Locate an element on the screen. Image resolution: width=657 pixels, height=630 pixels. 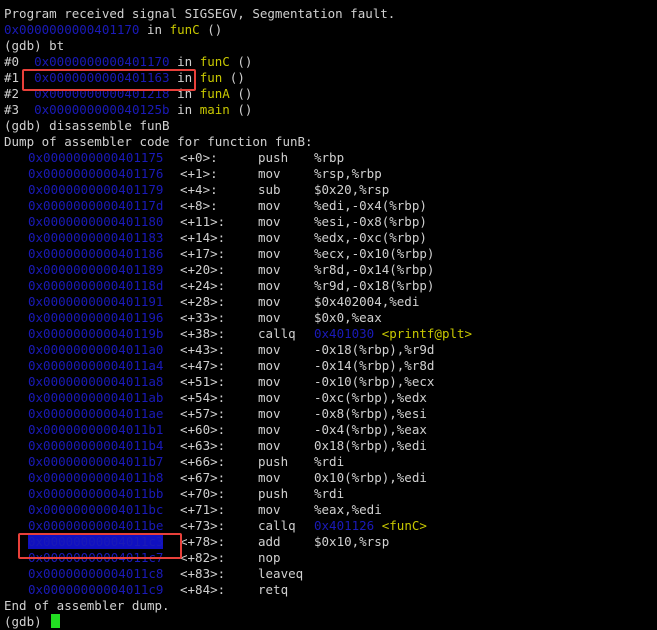
backtrace-frame: #0 0x0000000000401170 in funC () is located at coordinates (330, 62).